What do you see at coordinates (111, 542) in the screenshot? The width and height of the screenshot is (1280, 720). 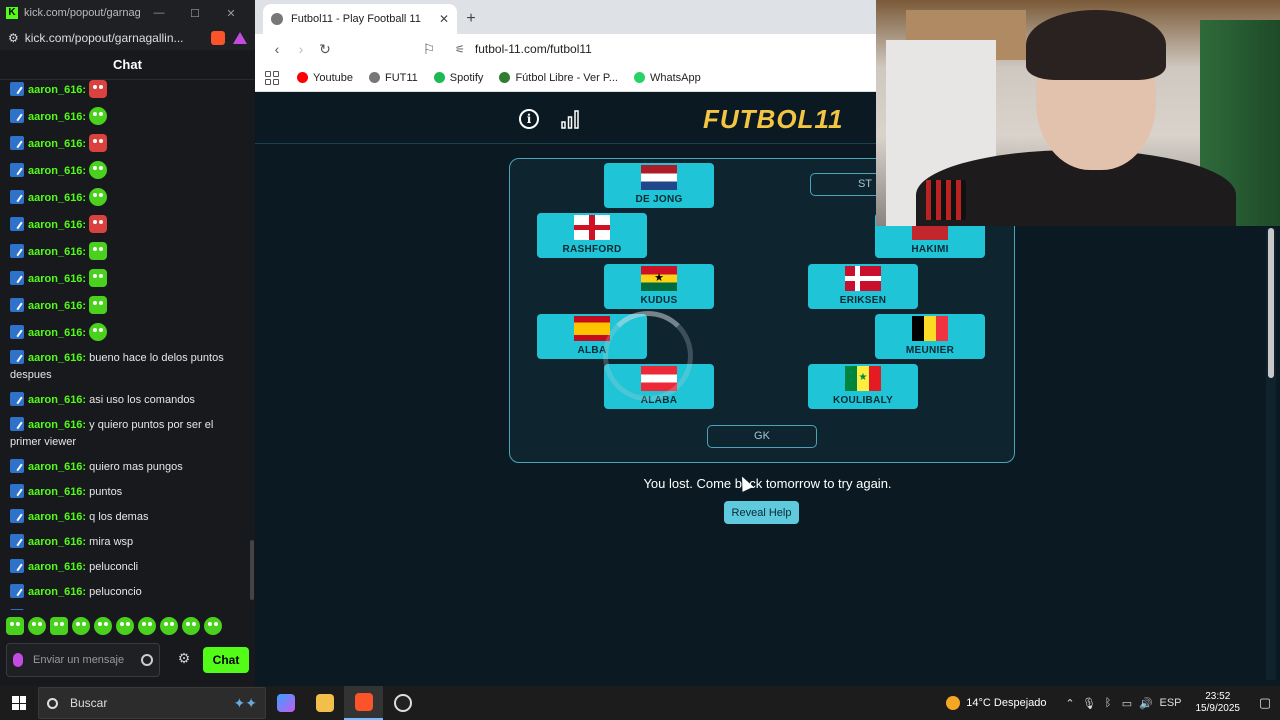 I see `chat-text: mira wsp` at bounding box center [111, 542].